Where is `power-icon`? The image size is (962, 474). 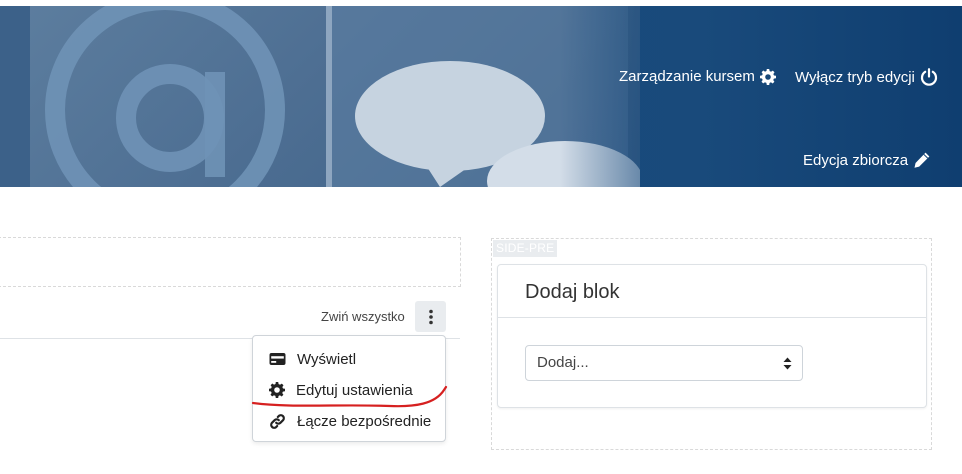
power-icon is located at coordinates (928, 77).